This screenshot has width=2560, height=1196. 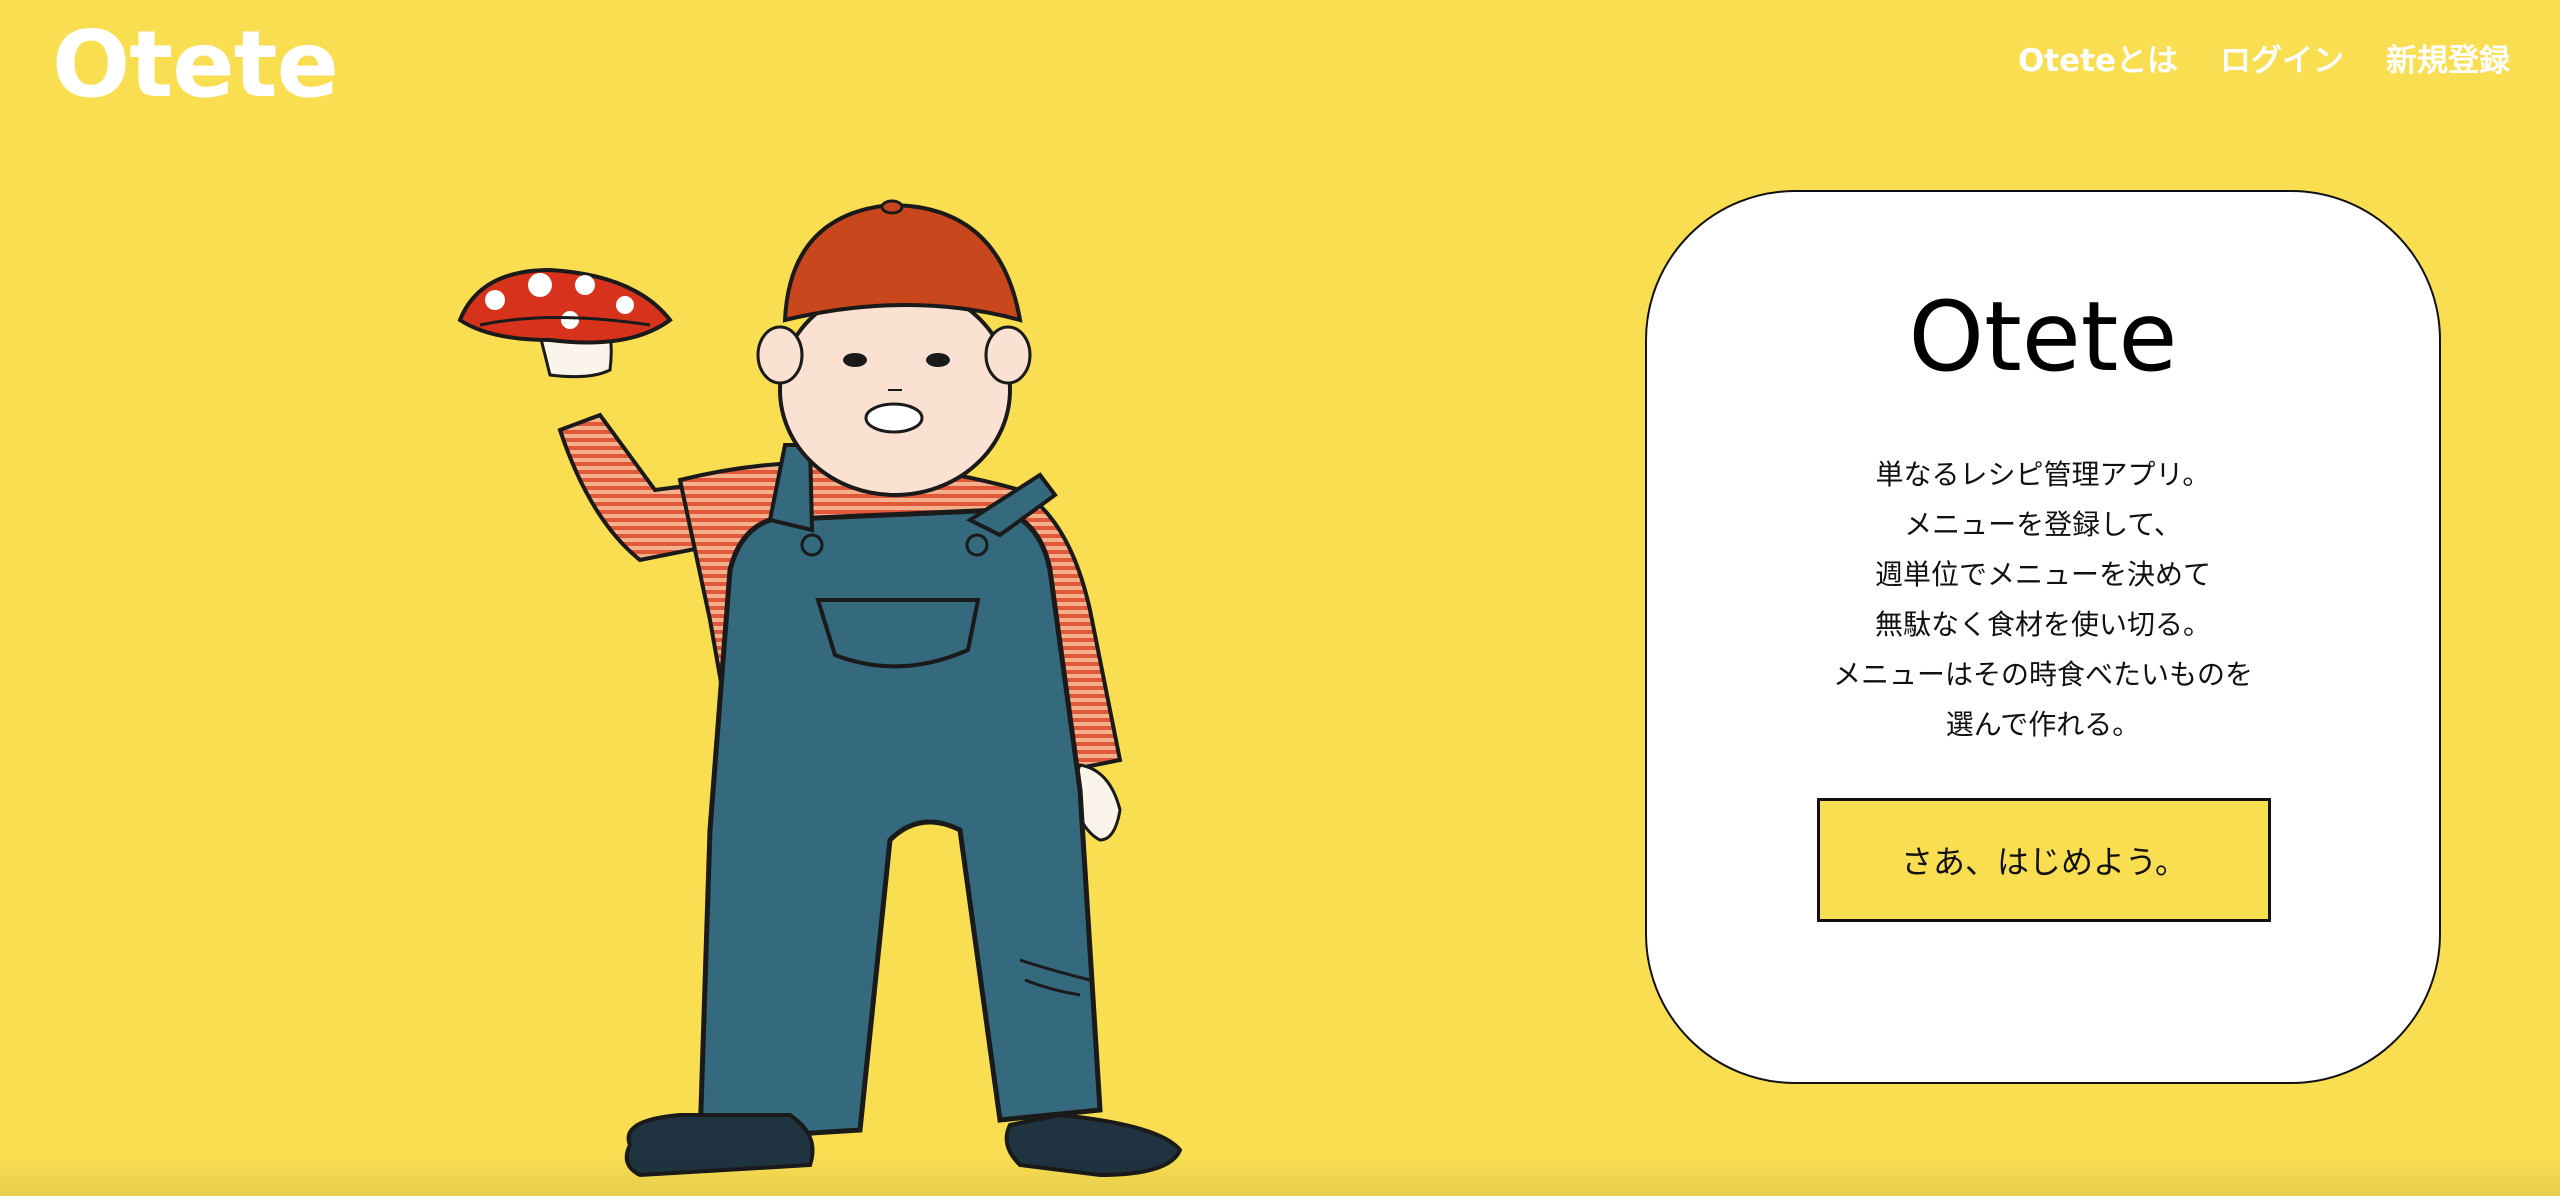 I want to click on site-header: Otete Oteteとは ログイン 新規登録, so click(x=1280, y=65).